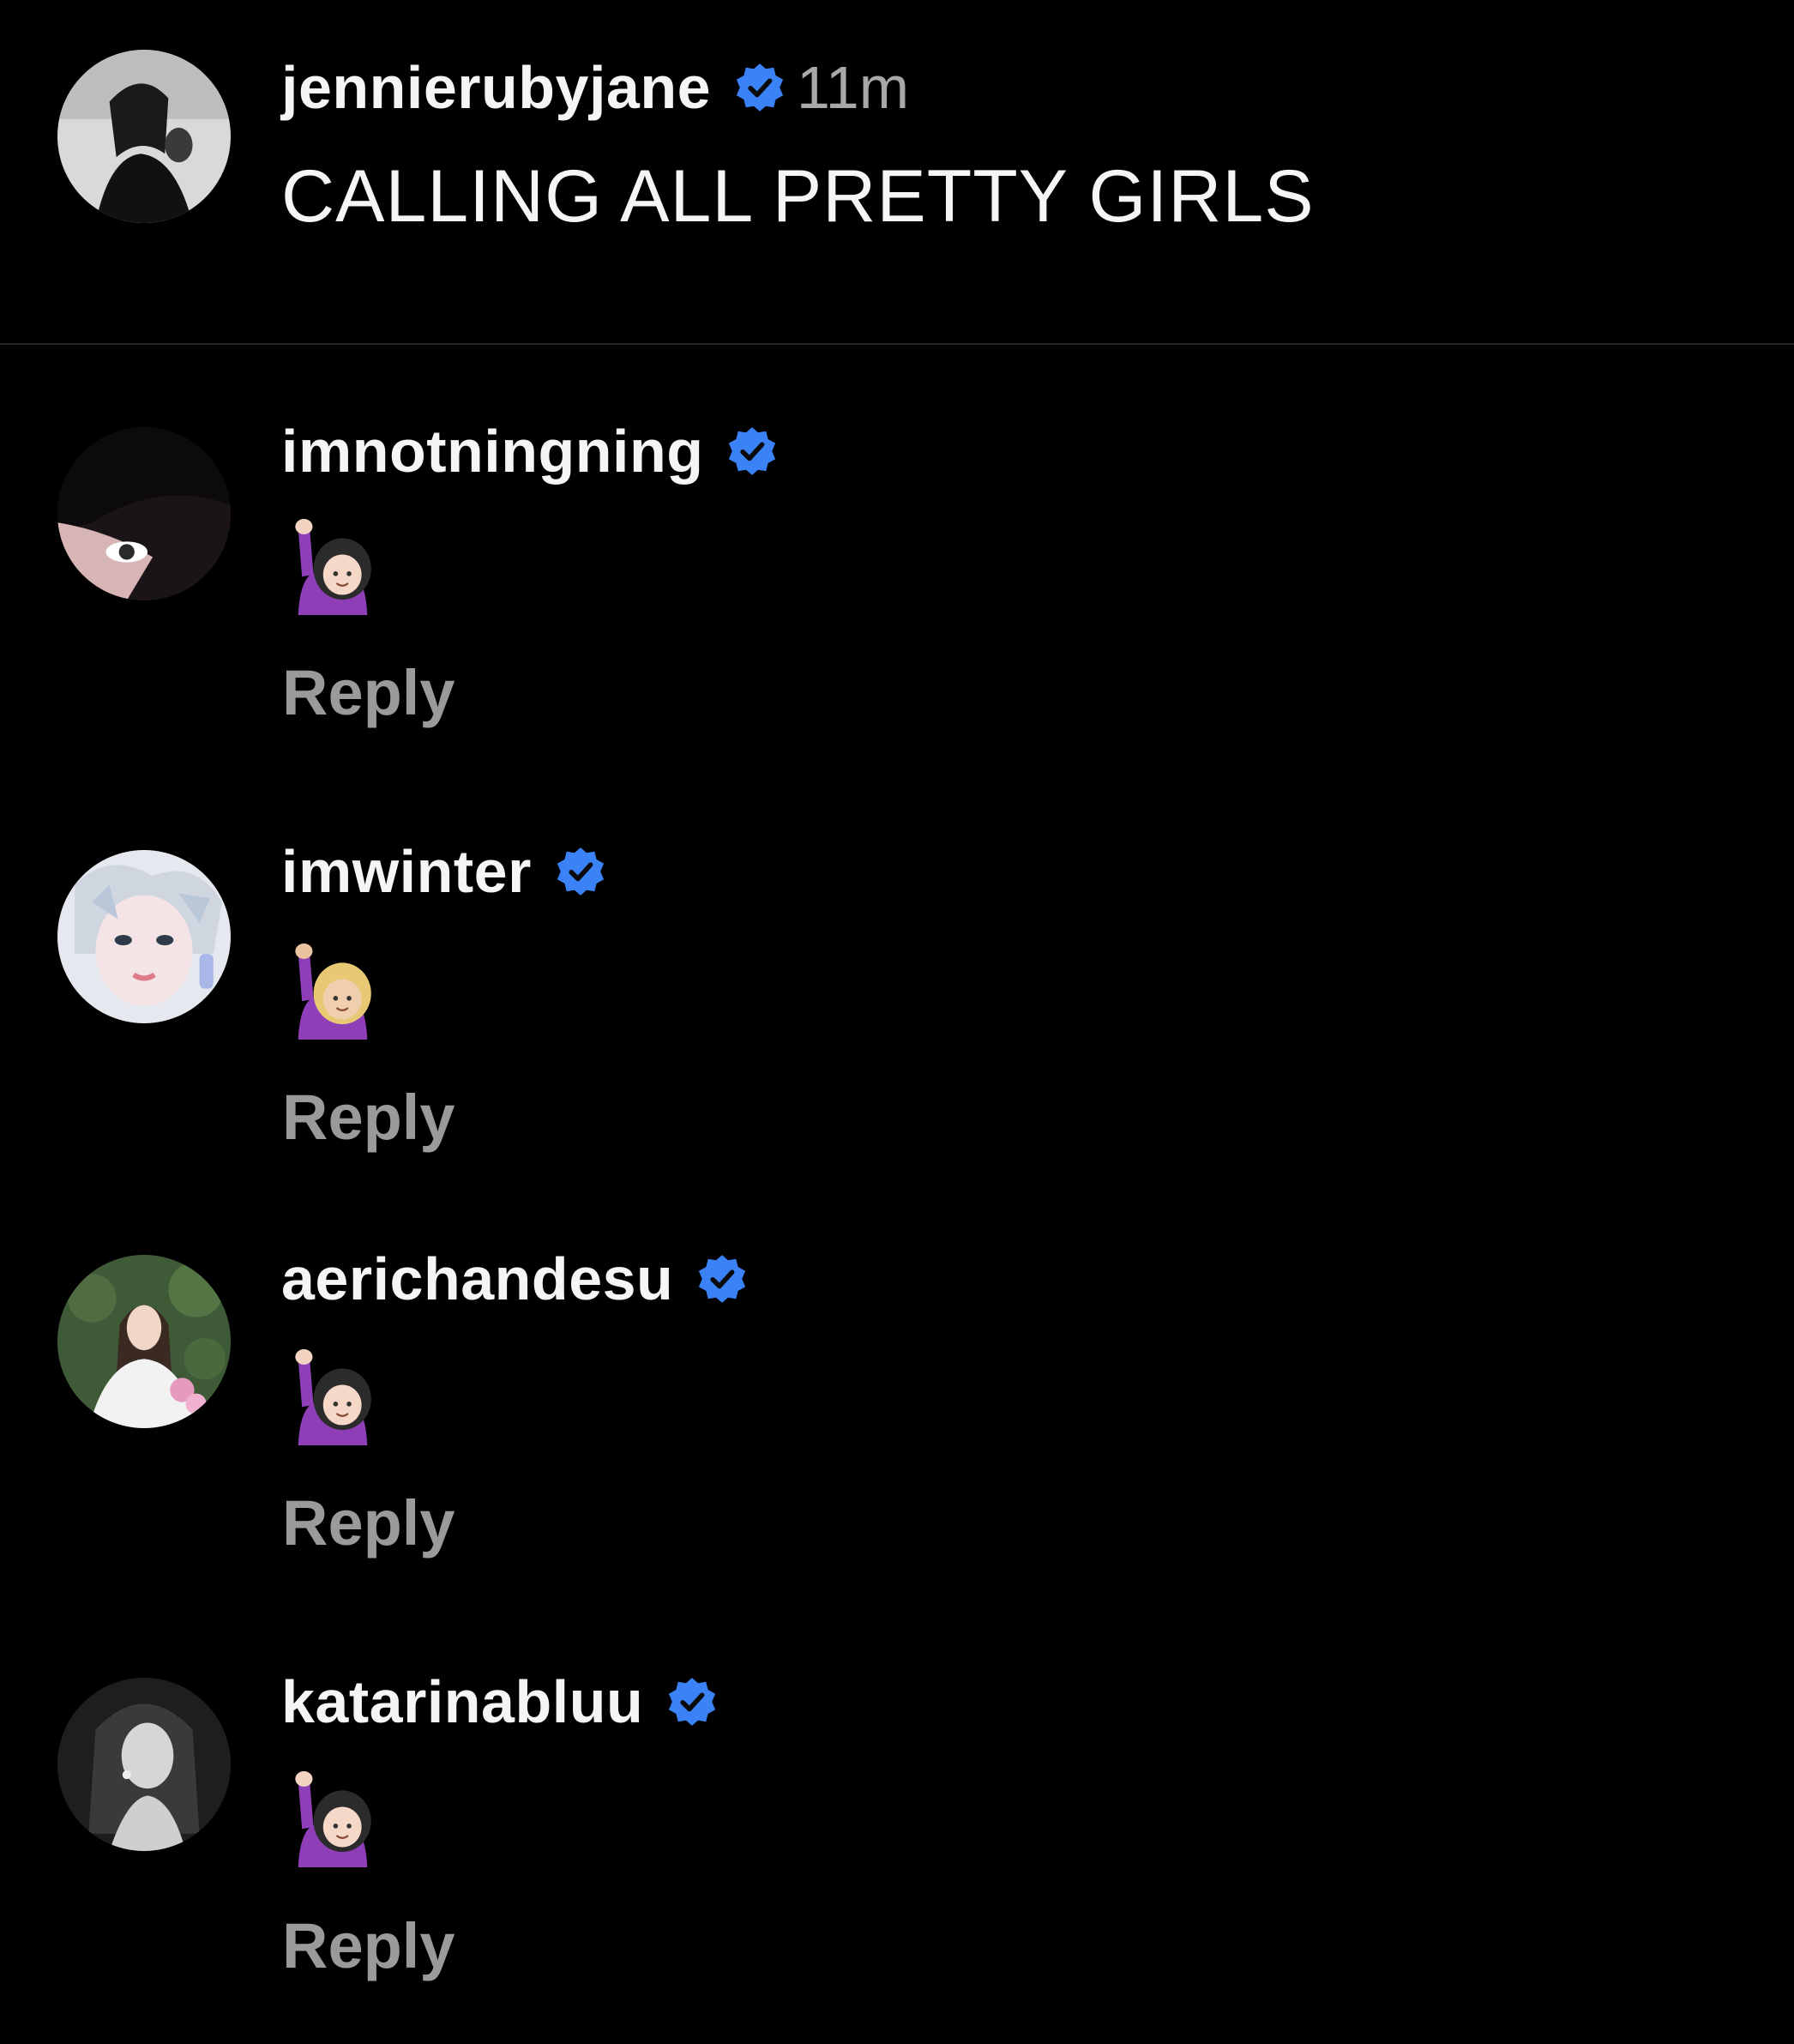 This screenshot has width=1794, height=2044. I want to click on comment-username: aerichandesu, so click(477, 1279).